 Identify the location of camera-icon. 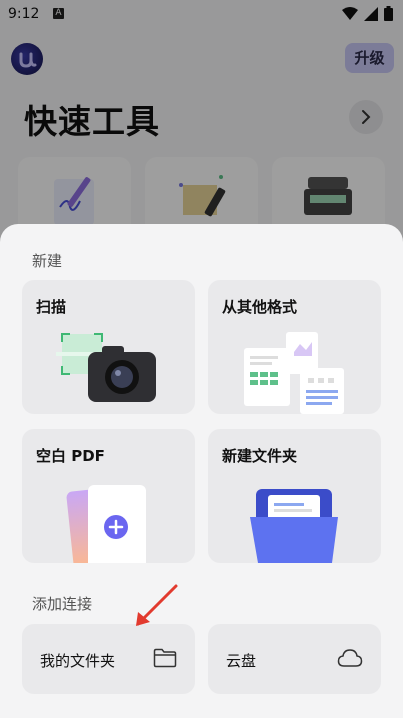
(106, 367).